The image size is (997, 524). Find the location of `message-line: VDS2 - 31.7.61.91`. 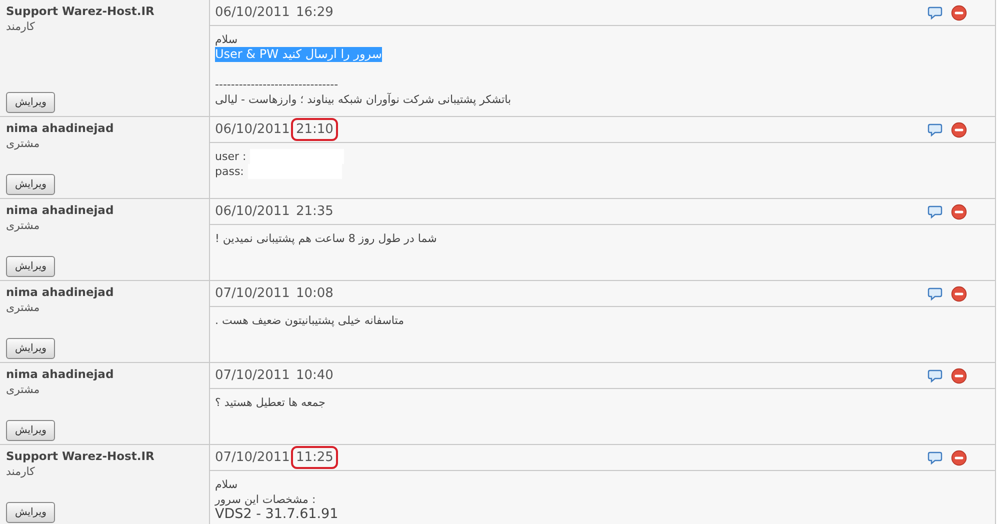

message-line: VDS2 - 31.7.61.91 is located at coordinates (276, 514).